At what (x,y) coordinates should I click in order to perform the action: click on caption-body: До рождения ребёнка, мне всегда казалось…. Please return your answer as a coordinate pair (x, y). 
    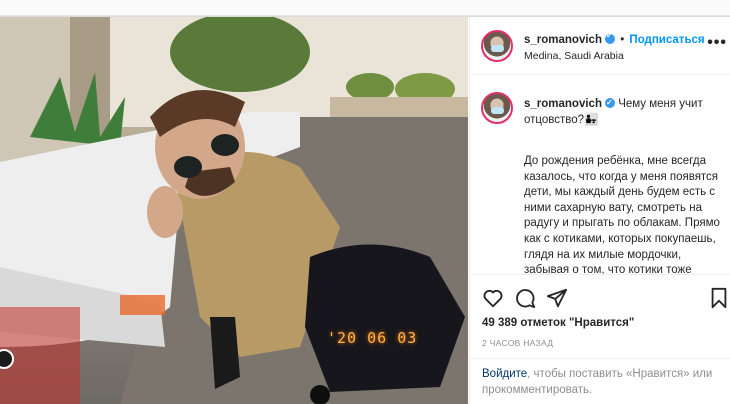
    Looking at the image, I should click on (622, 214).